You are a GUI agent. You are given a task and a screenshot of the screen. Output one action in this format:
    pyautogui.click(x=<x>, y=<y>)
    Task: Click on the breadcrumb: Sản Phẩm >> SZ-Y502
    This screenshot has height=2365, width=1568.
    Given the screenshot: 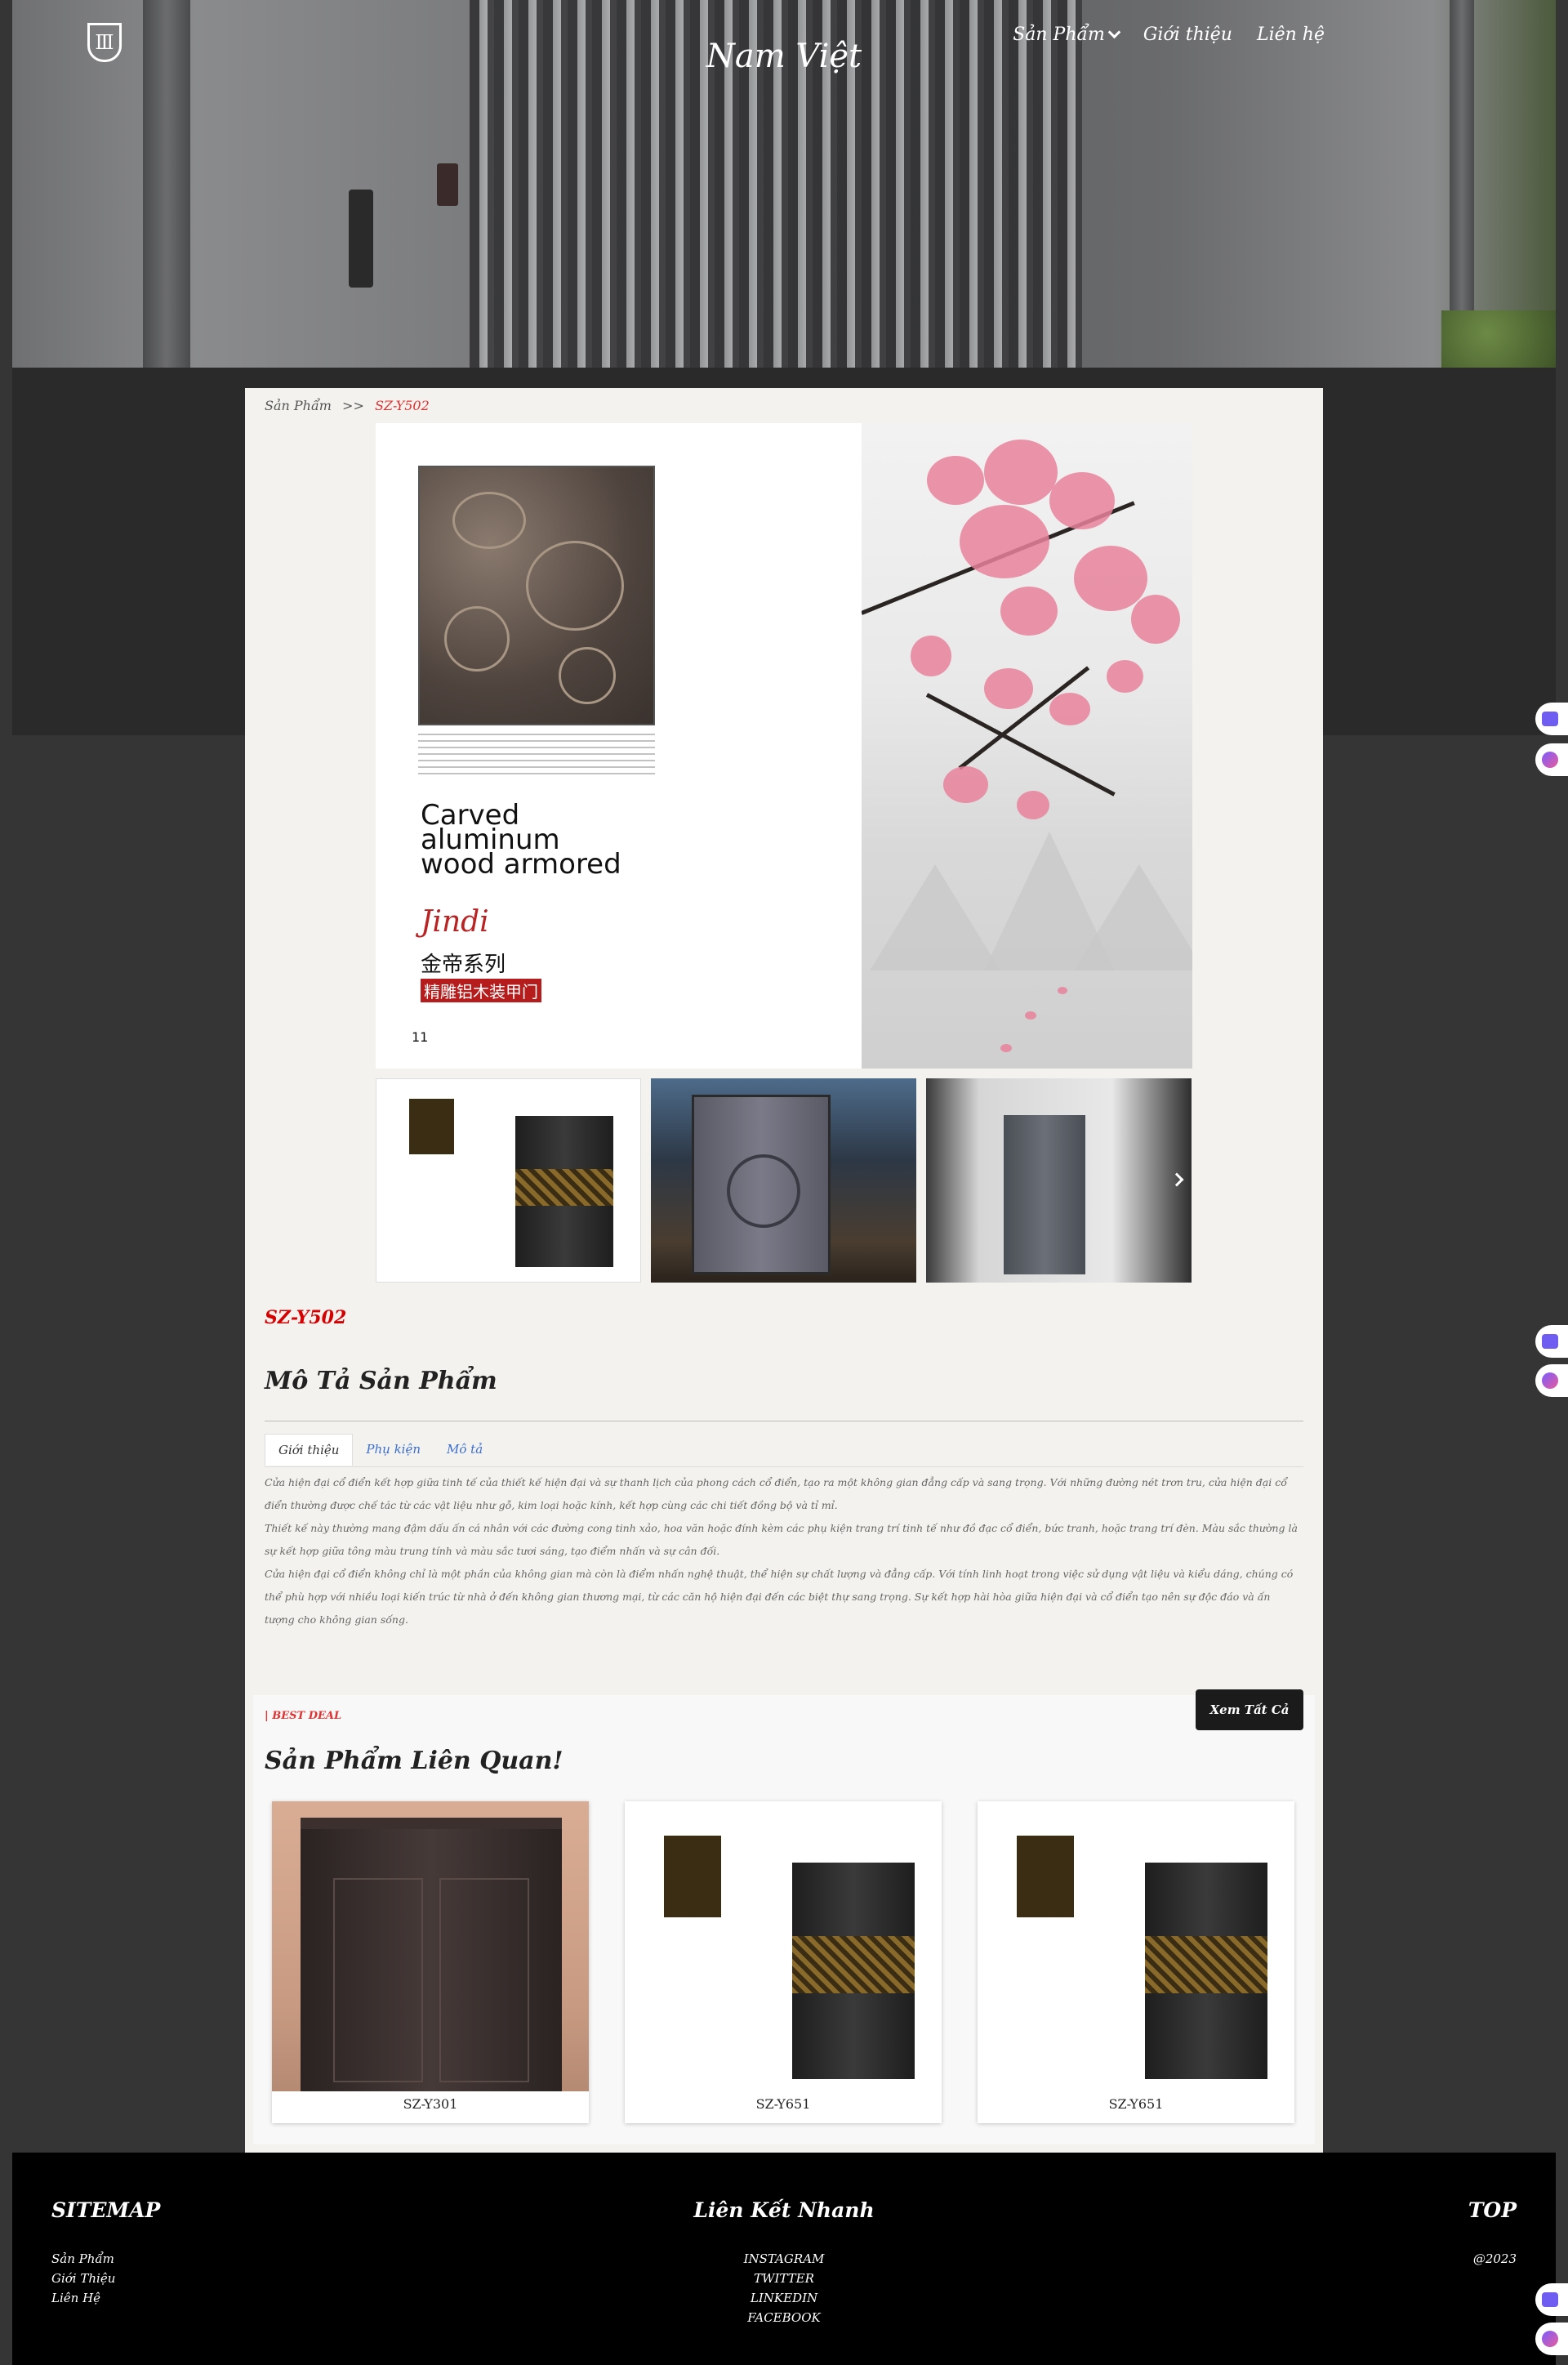 What is the action you would take?
    pyautogui.click(x=347, y=406)
    